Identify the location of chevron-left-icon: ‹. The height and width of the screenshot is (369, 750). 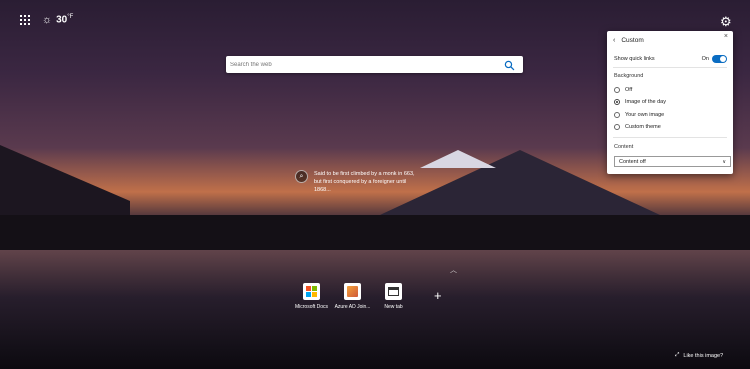
(614, 40).